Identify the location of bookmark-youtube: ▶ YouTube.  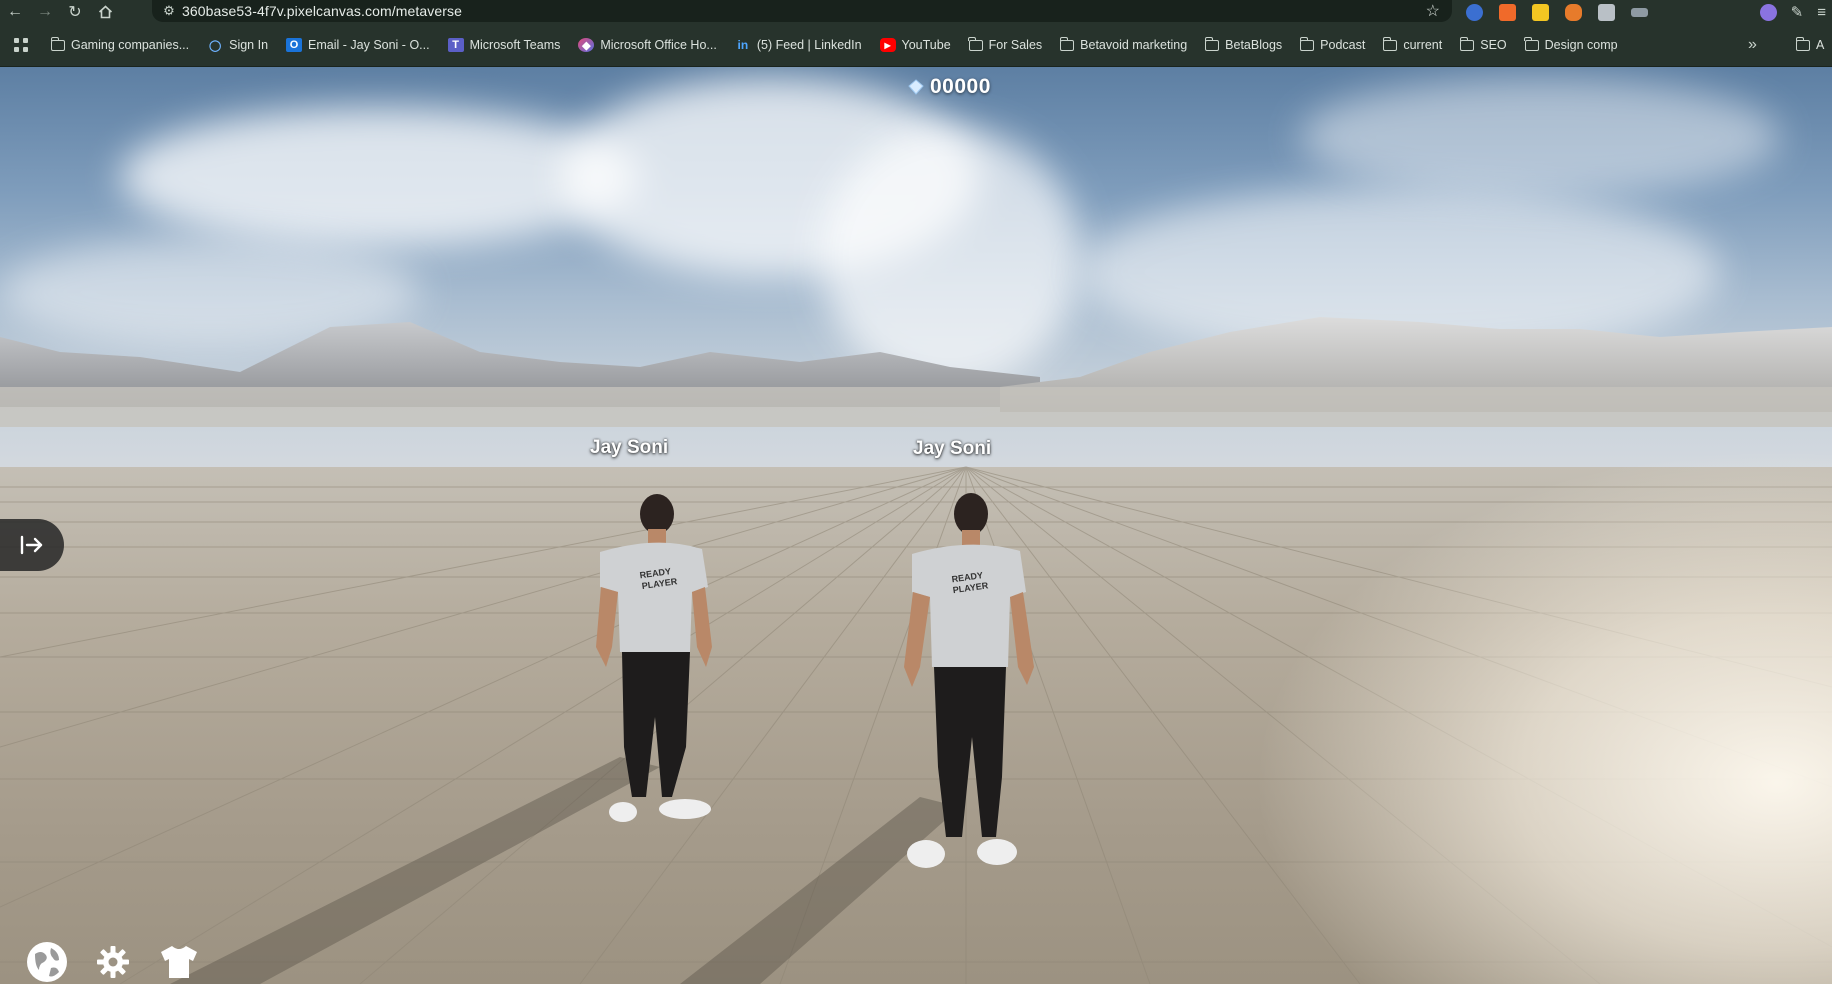
(915, 45).